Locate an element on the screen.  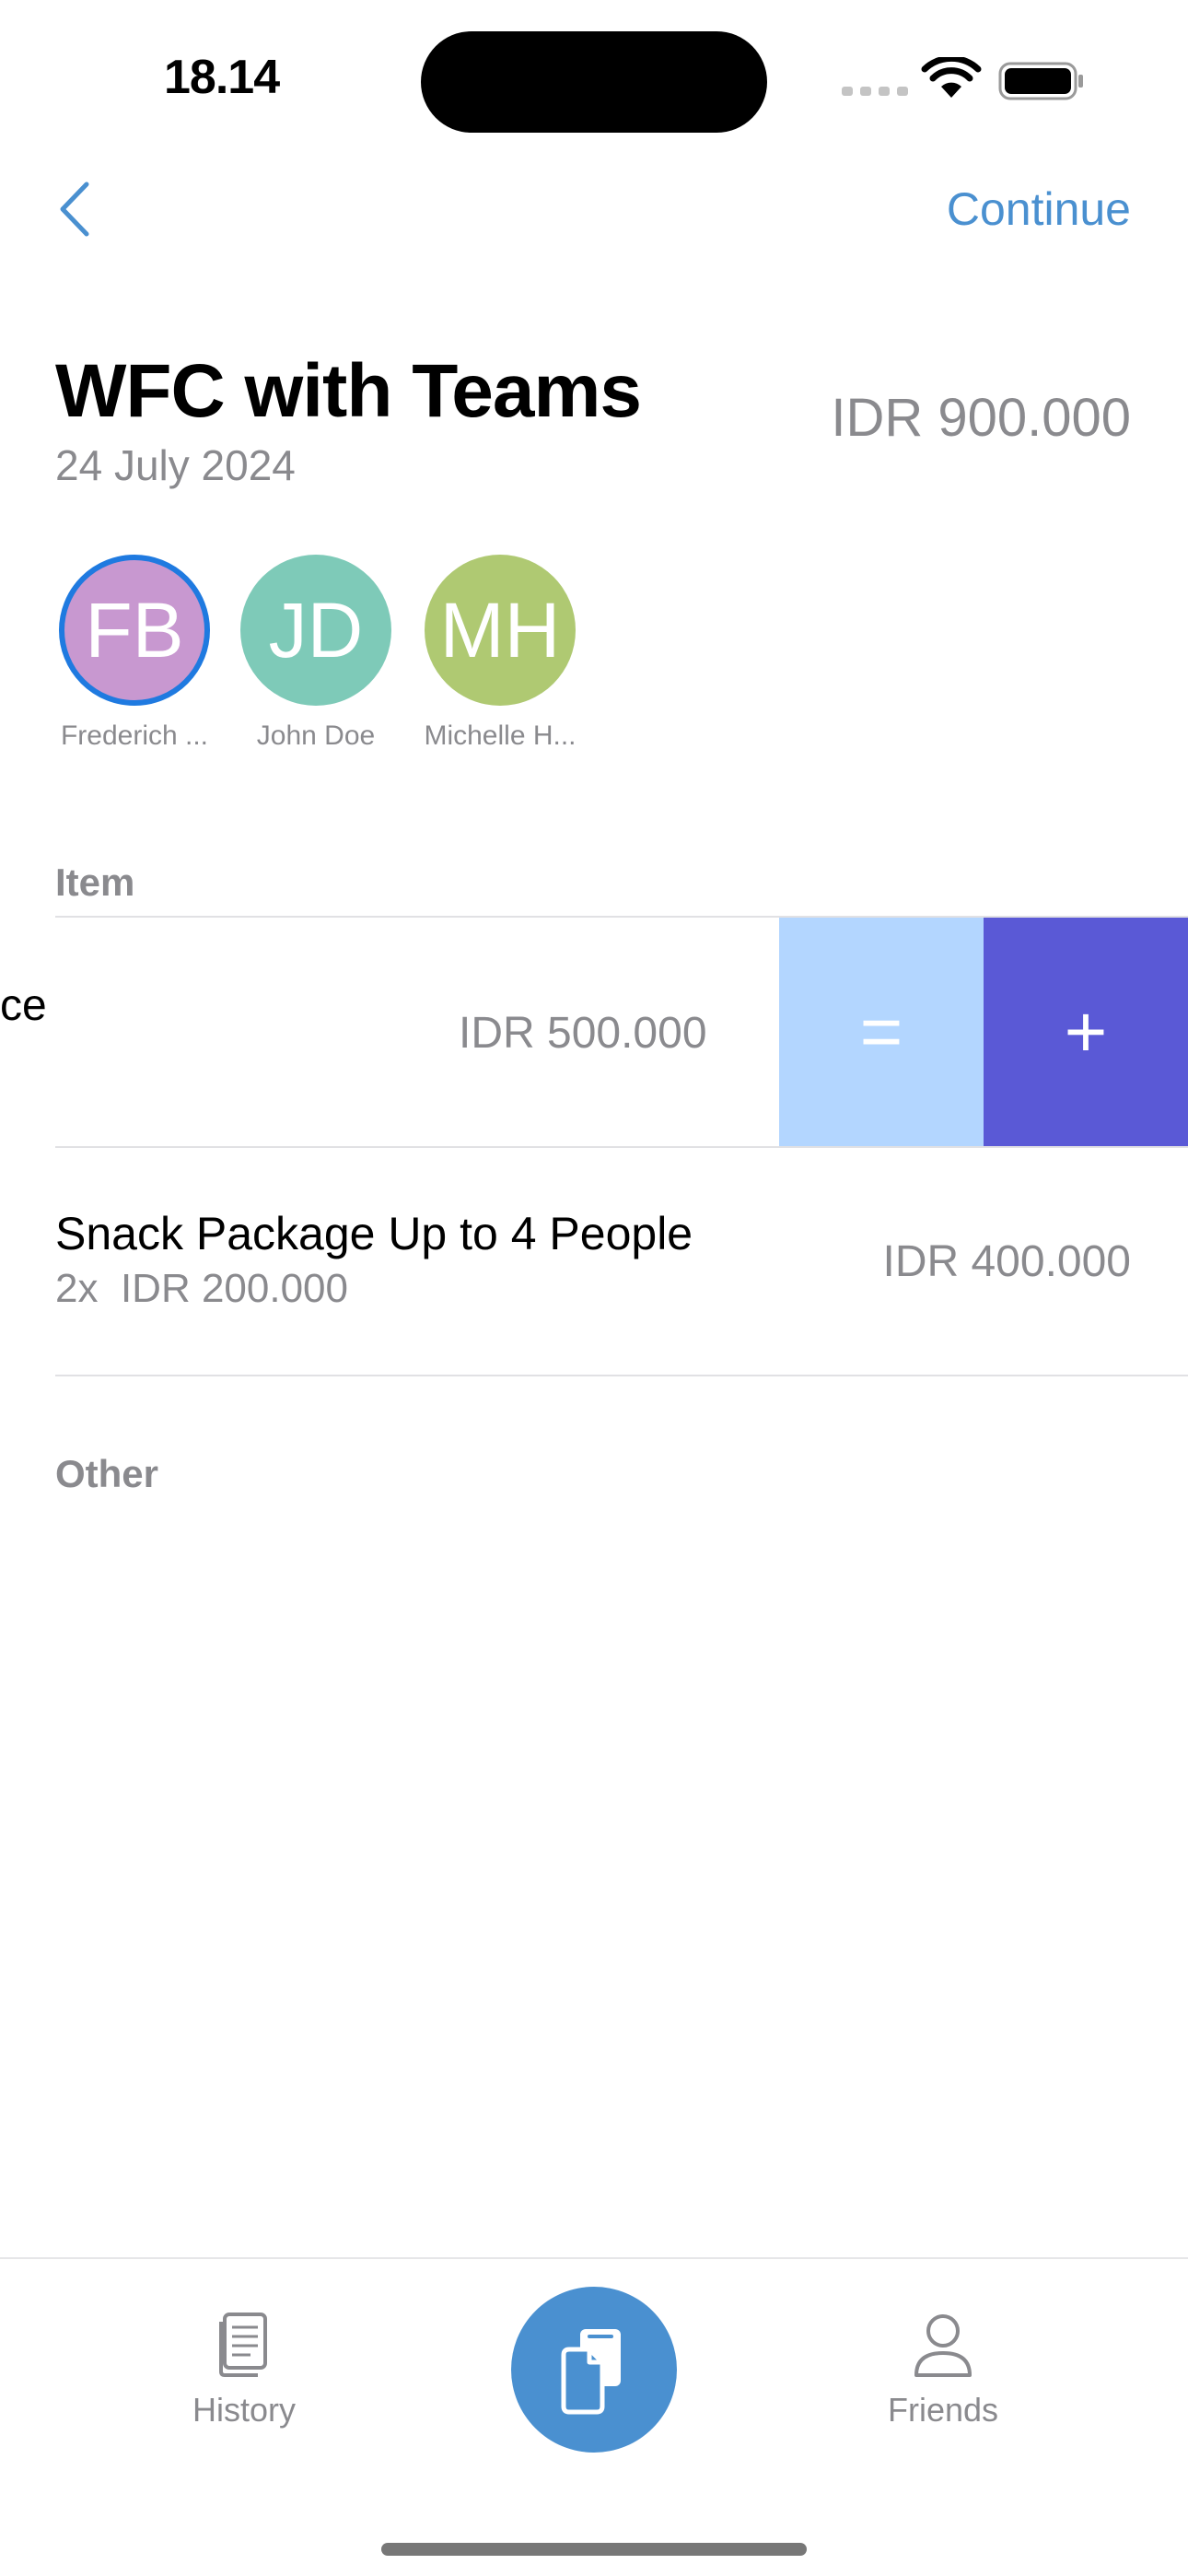
continue-button: Continue is located at coordinates (1039, 209).